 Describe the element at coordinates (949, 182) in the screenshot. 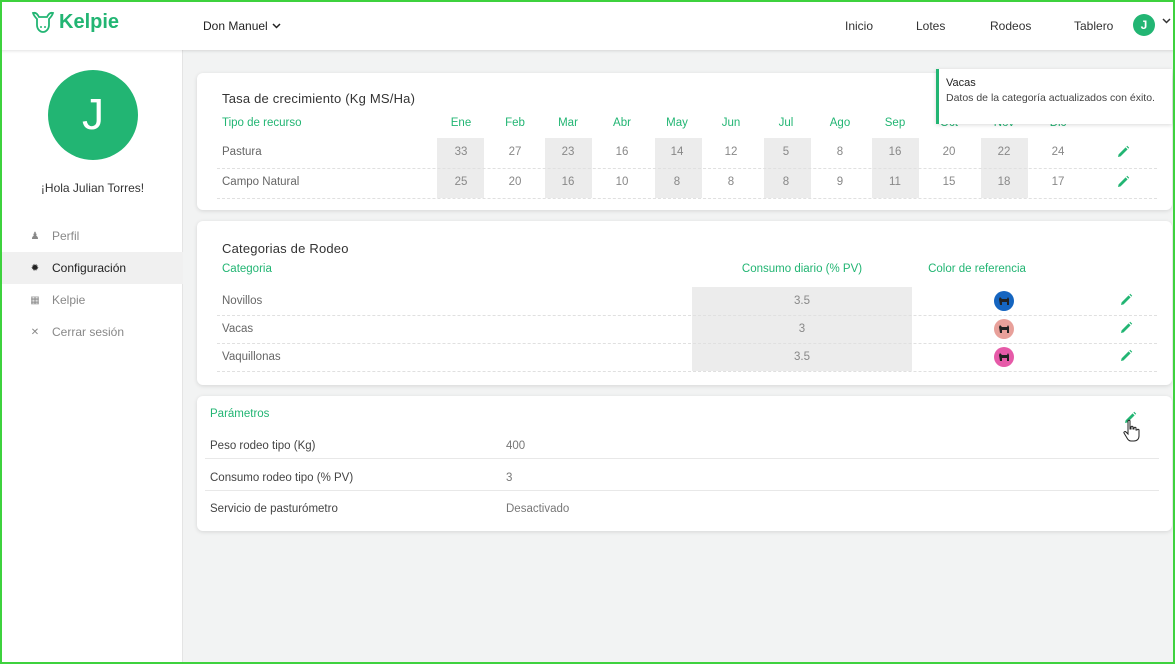

I see `growth-value: 15` at that location.